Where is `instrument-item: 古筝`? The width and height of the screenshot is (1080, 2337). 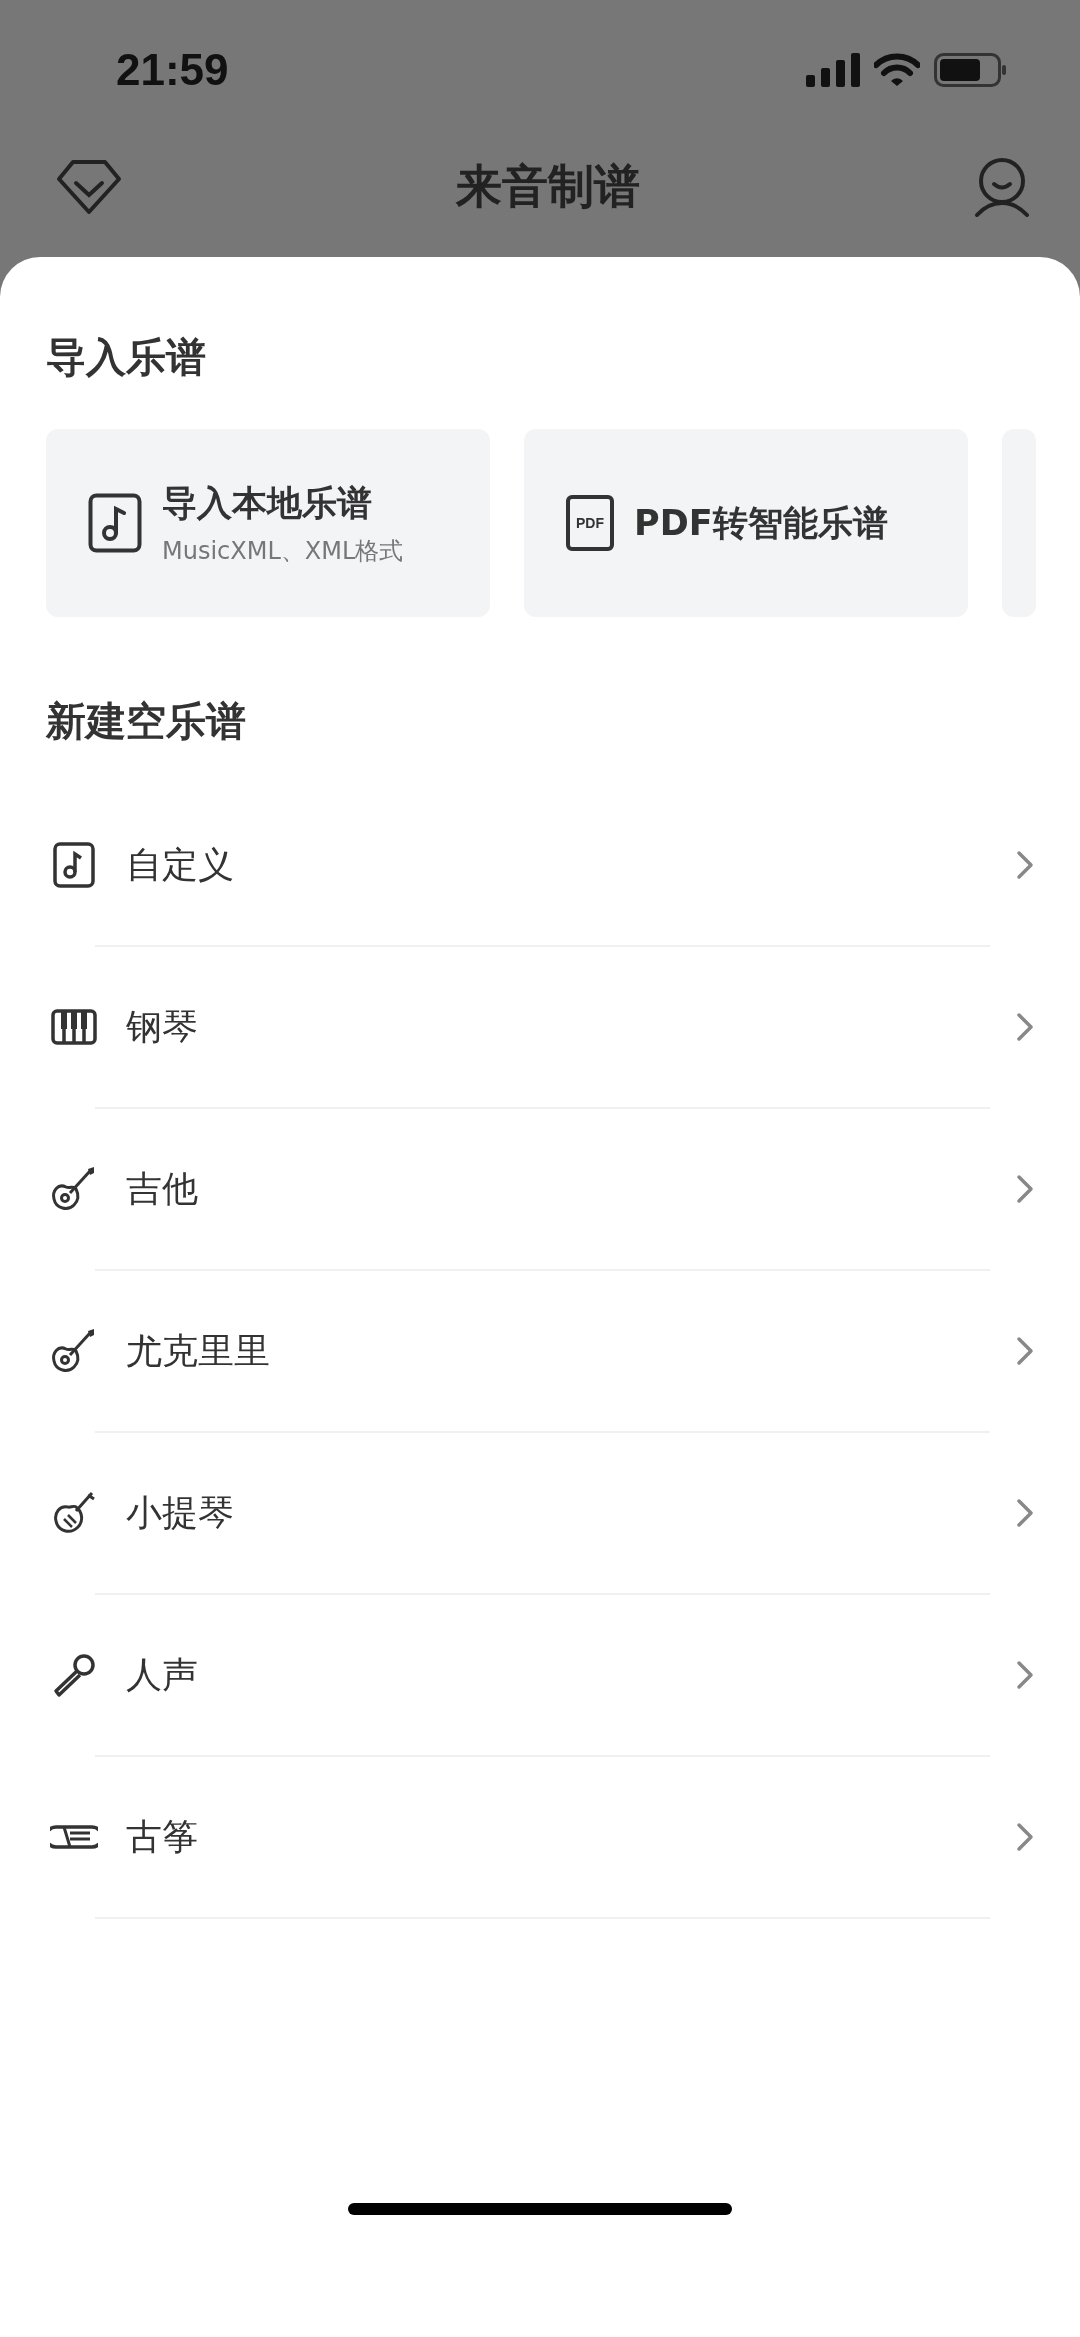 instrument-item: 古筝 is located at coordinates (540, 1837).